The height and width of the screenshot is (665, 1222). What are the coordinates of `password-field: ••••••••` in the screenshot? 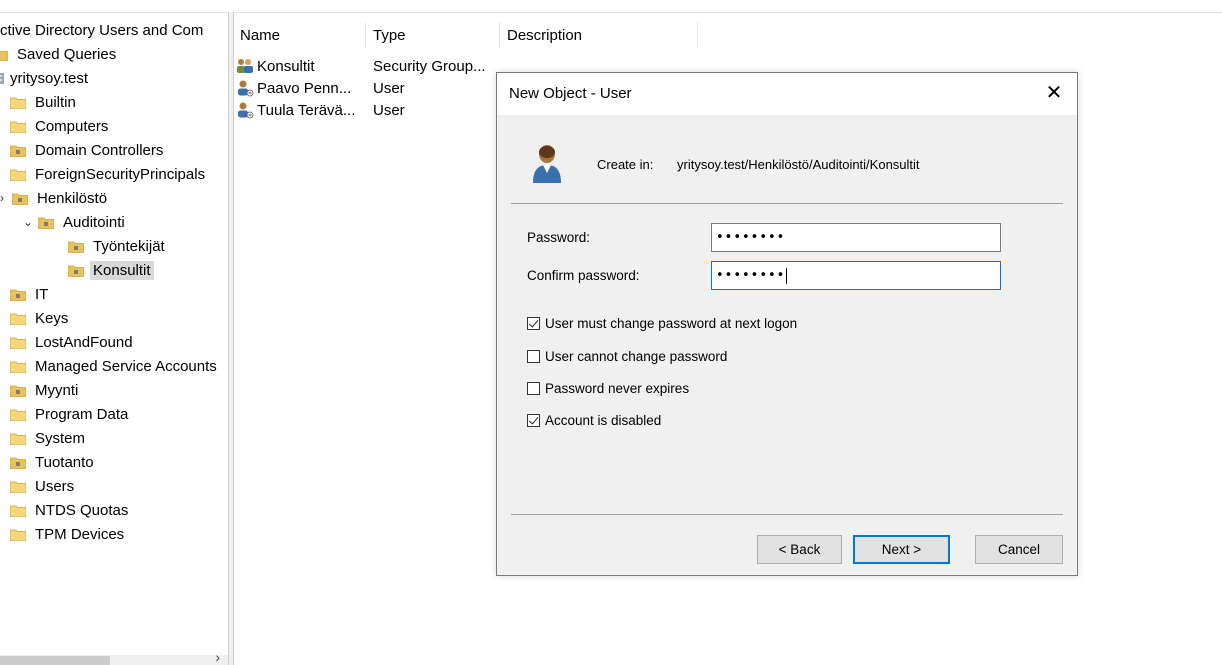 It's located at (856, 237).